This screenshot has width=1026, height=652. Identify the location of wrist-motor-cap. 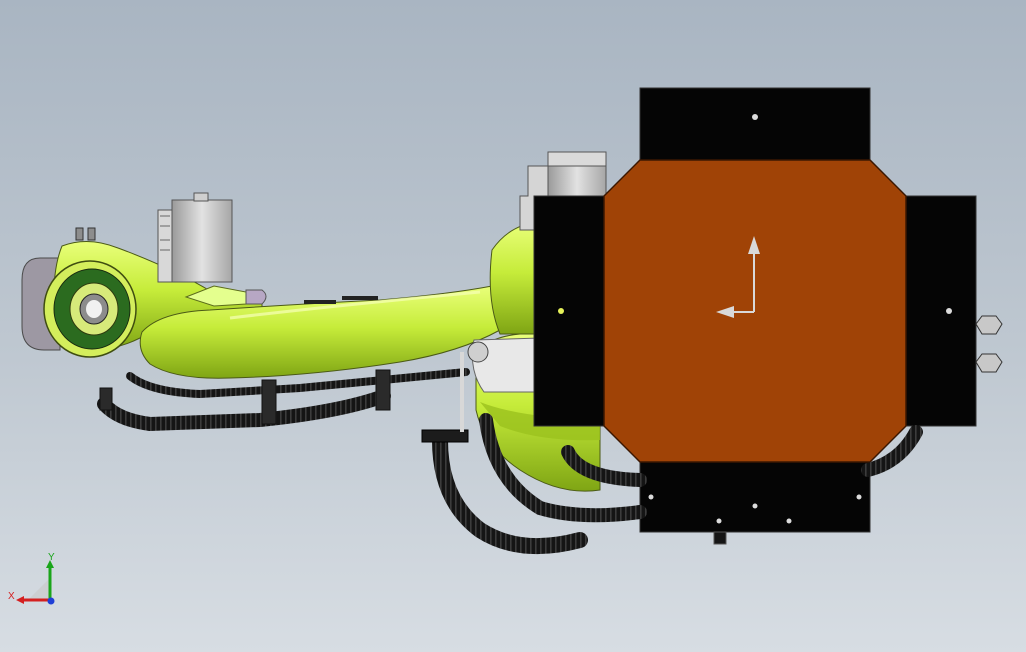
(201, 197).